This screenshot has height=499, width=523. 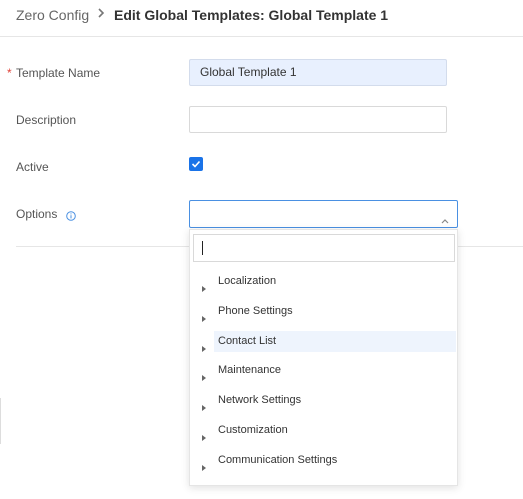 What do you see at coordinates (196, 164) in the screenshot?
I see `active-checkbox` at bounding box center [196, 164].